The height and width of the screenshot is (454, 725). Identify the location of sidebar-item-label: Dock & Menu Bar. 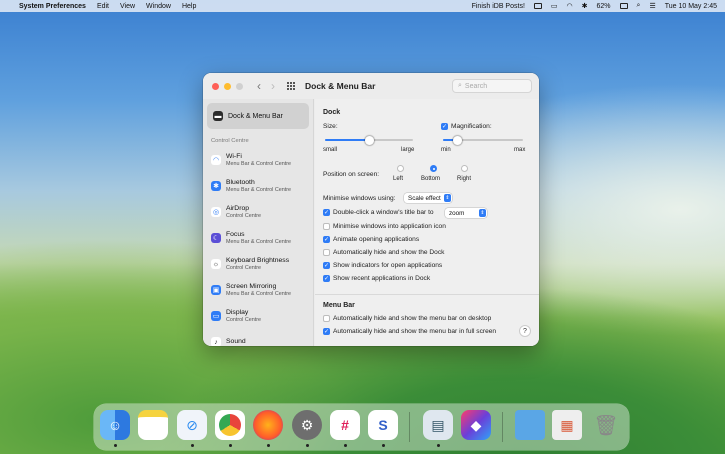
(255, 116).